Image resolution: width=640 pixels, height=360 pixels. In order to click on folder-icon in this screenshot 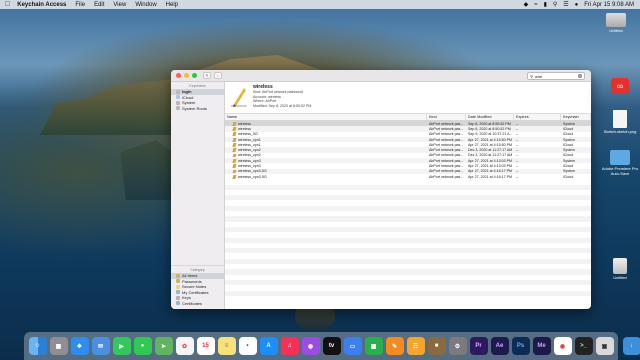, I will do `click(620, 157)`.